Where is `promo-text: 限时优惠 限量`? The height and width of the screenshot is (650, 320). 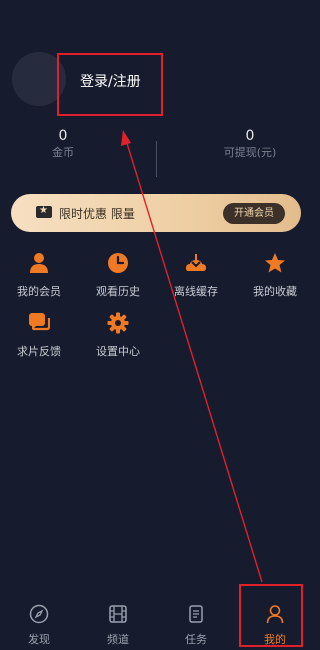 promo-text: 限时优惠 限量 is located at coordinates (97, 214).